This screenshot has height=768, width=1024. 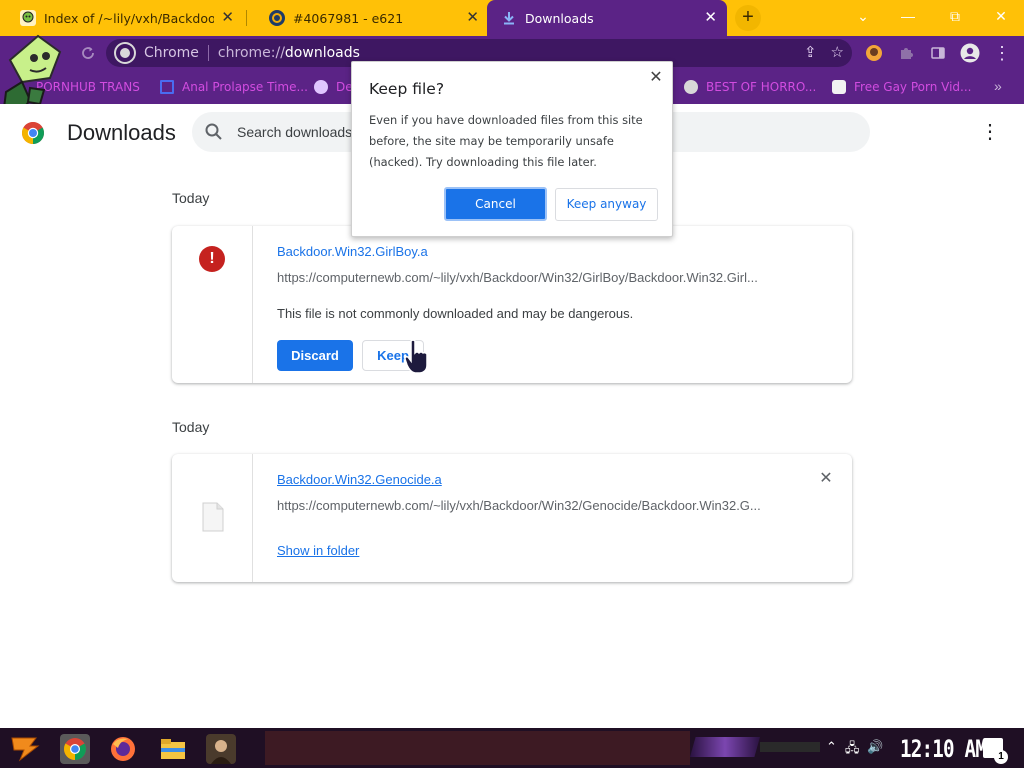 What do you see at coordinates (1001, 16) in the screenshot?
I see `window-close-icon: ✕` at bounding box center [1001, 16].